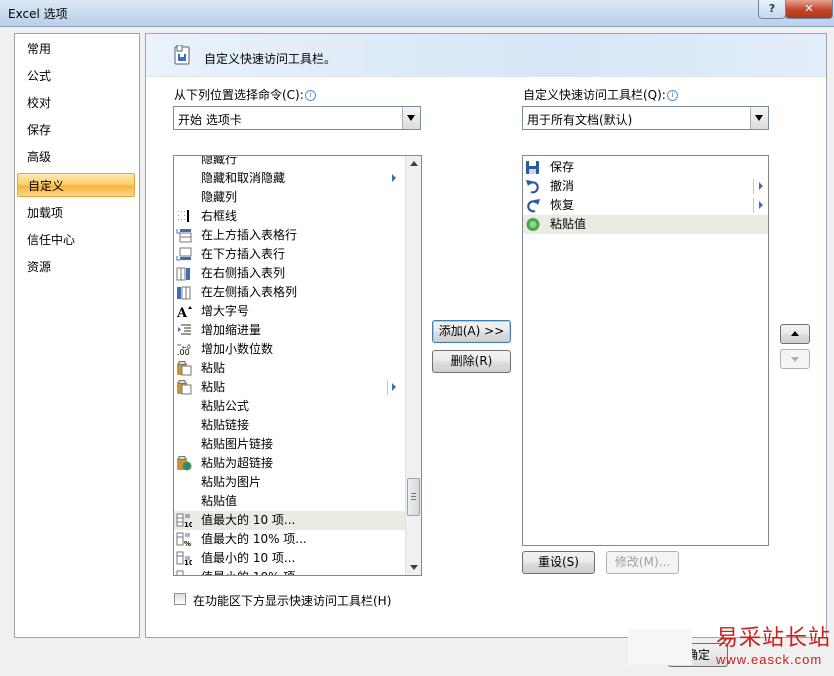  I want to click on increase-indent-icon, so click(184, 330).